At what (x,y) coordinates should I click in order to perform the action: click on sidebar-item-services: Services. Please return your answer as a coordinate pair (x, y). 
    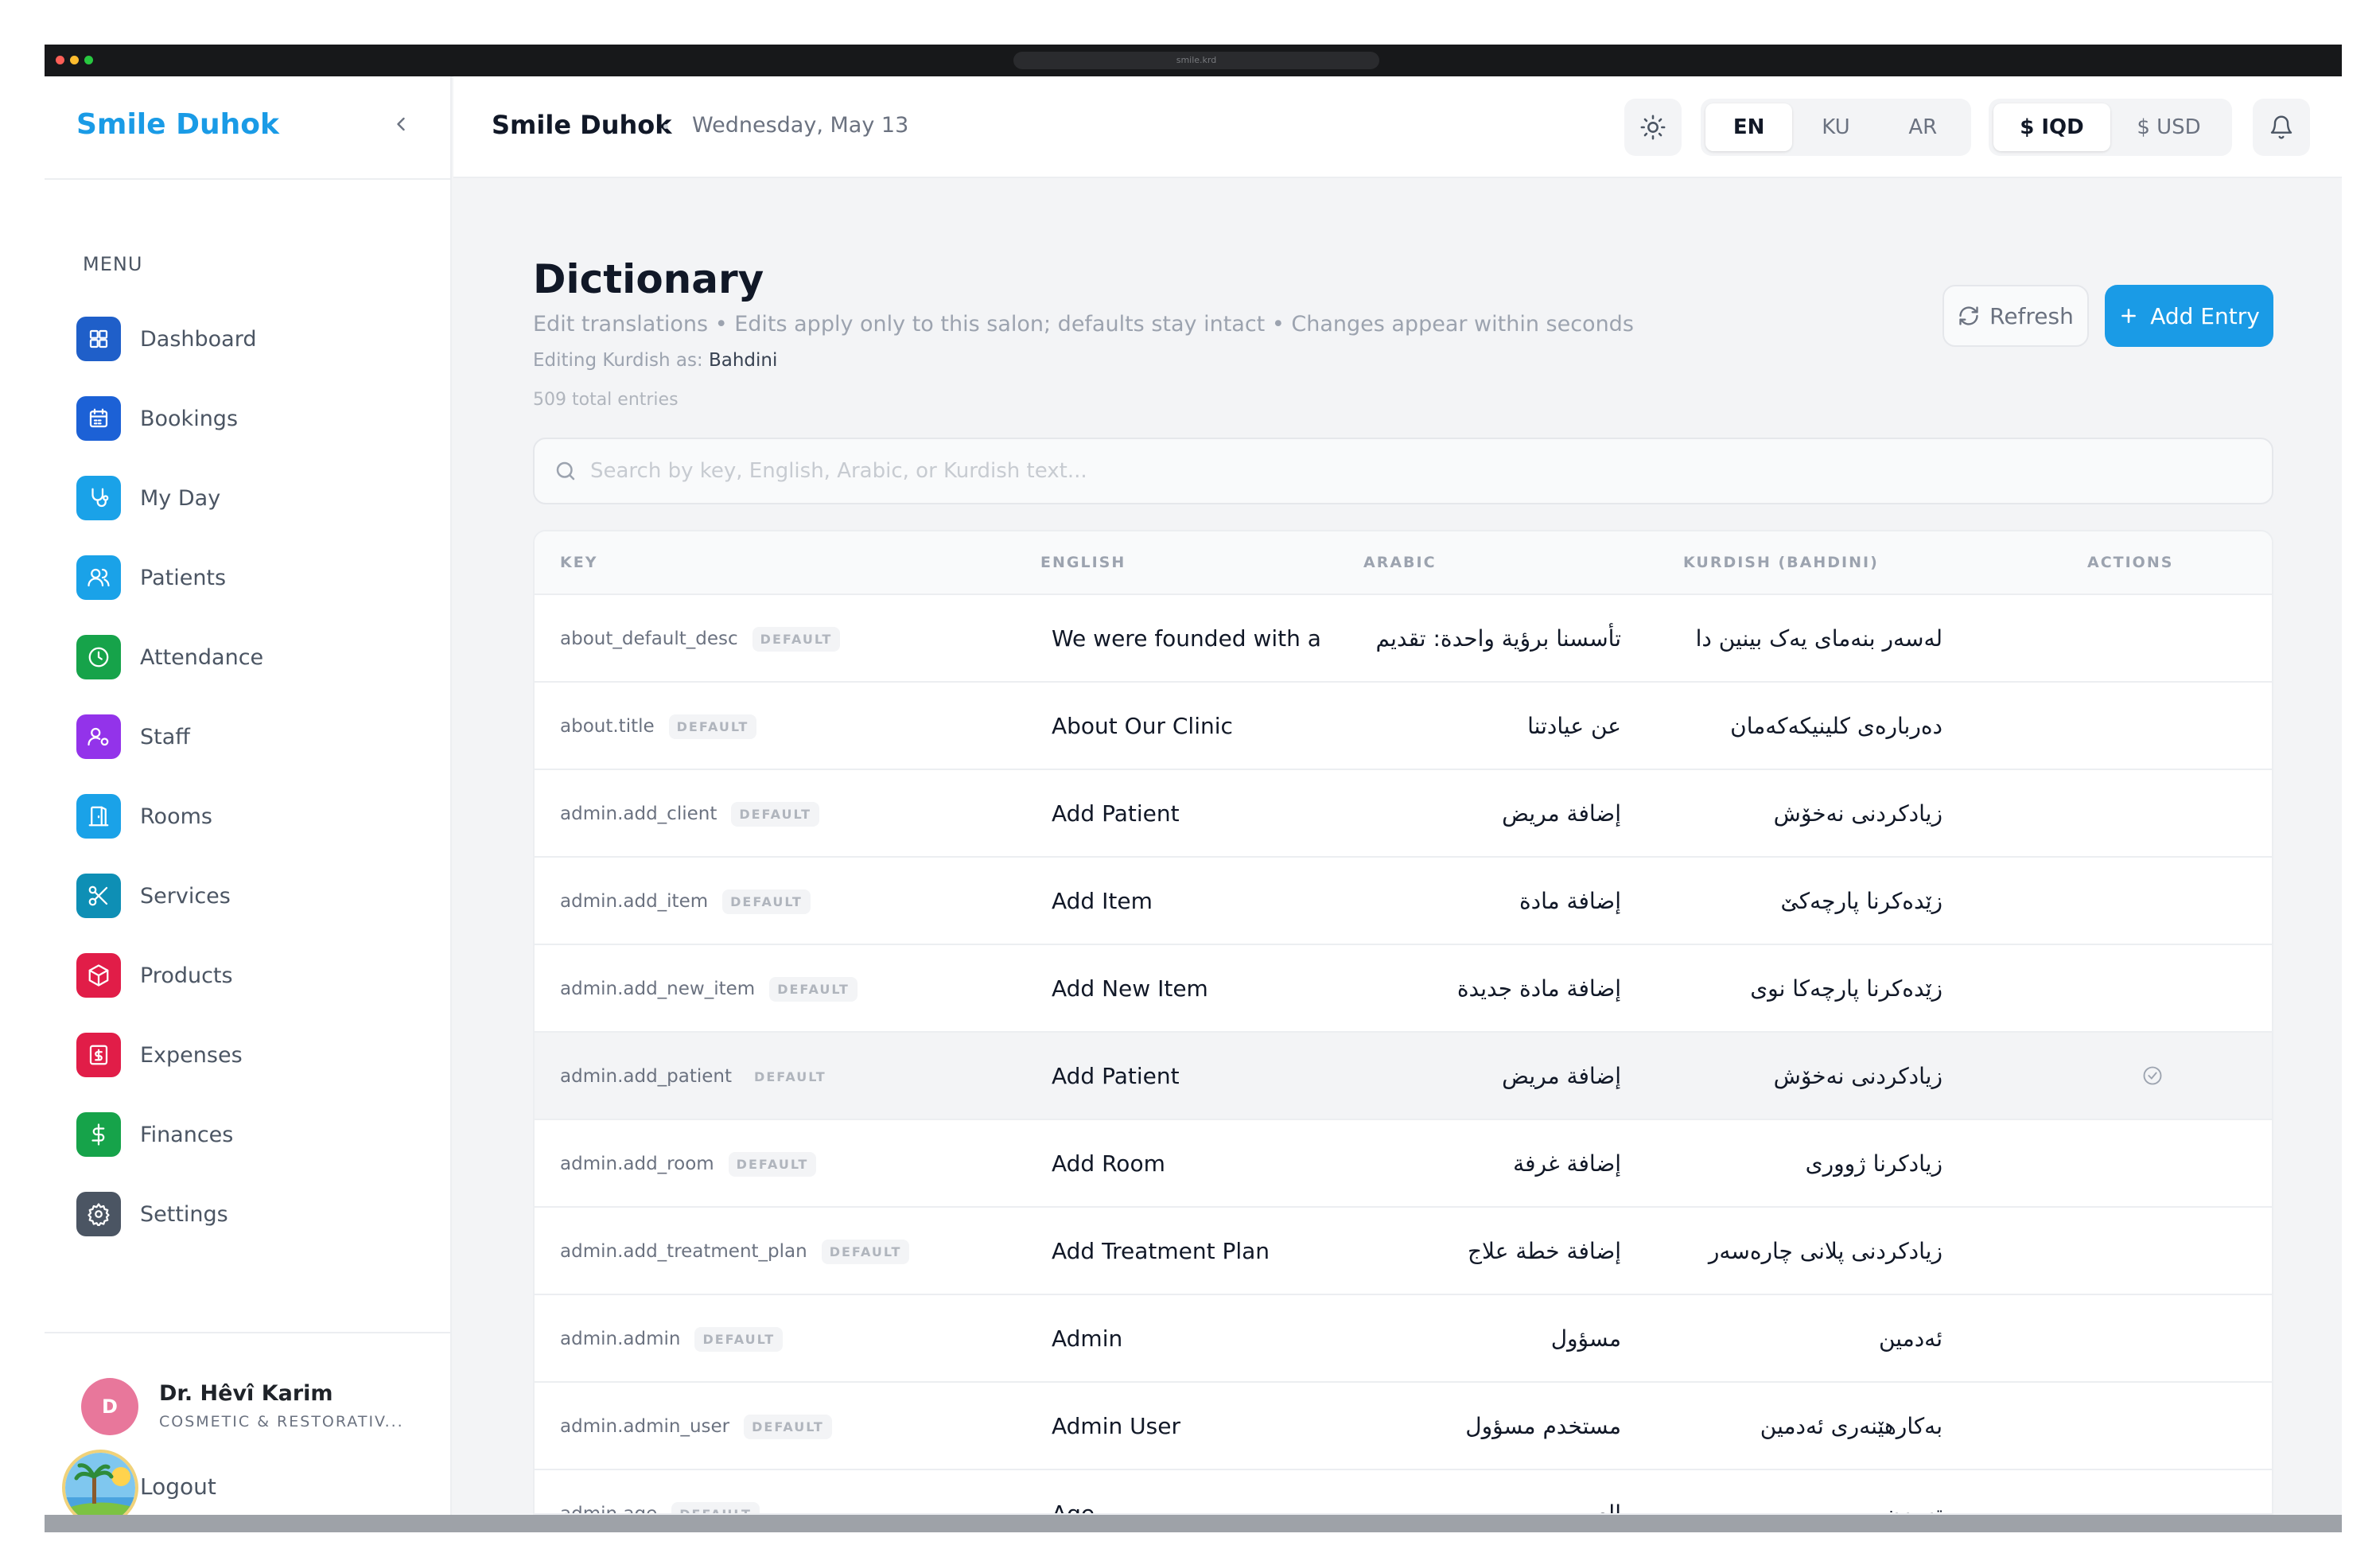
    Looking at the image, I should click on (251, 896).